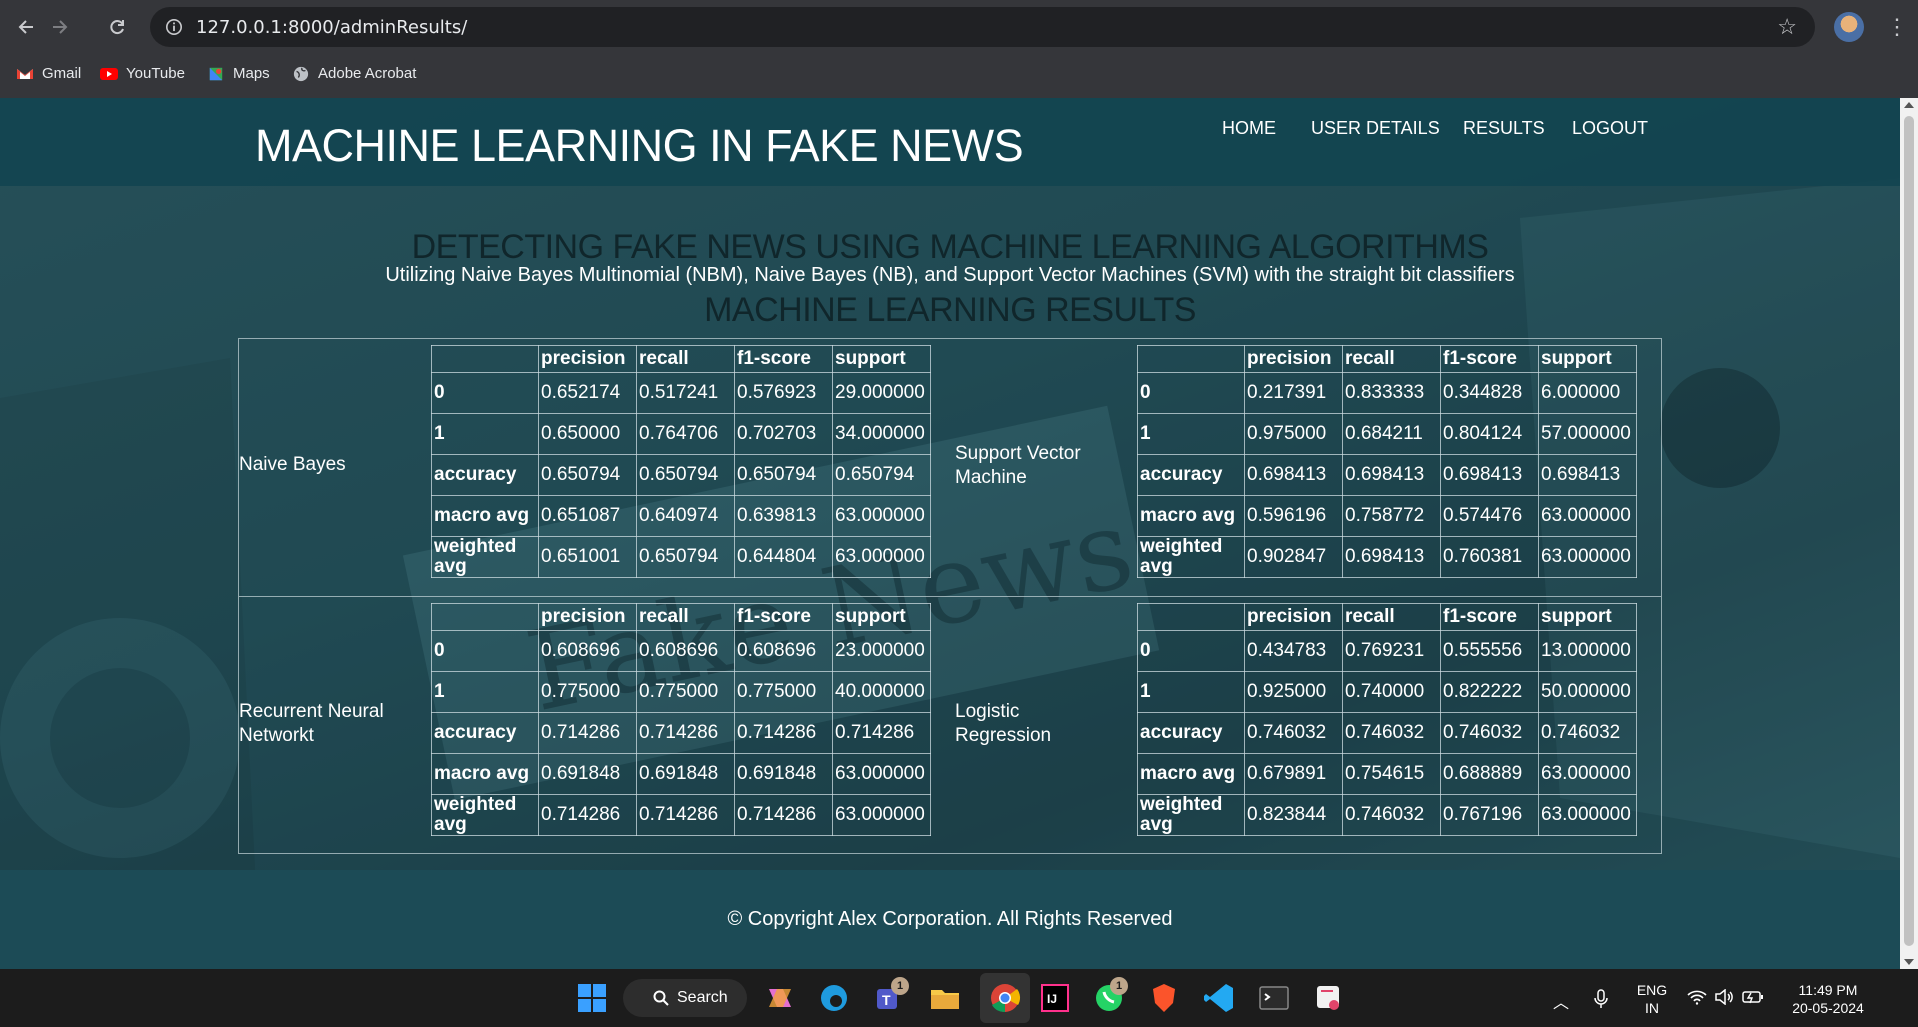 This screenshot has height=1027, width=1918. What do you see at coordinates (592, 998) in the screenshot?
I see `windows-start-icon` at bounding box center [592, 998].